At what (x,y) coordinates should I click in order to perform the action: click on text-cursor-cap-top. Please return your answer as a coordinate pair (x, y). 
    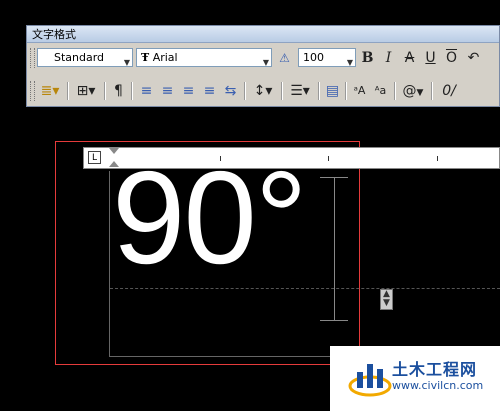
    Looking at the image, I should click on (334, 177).